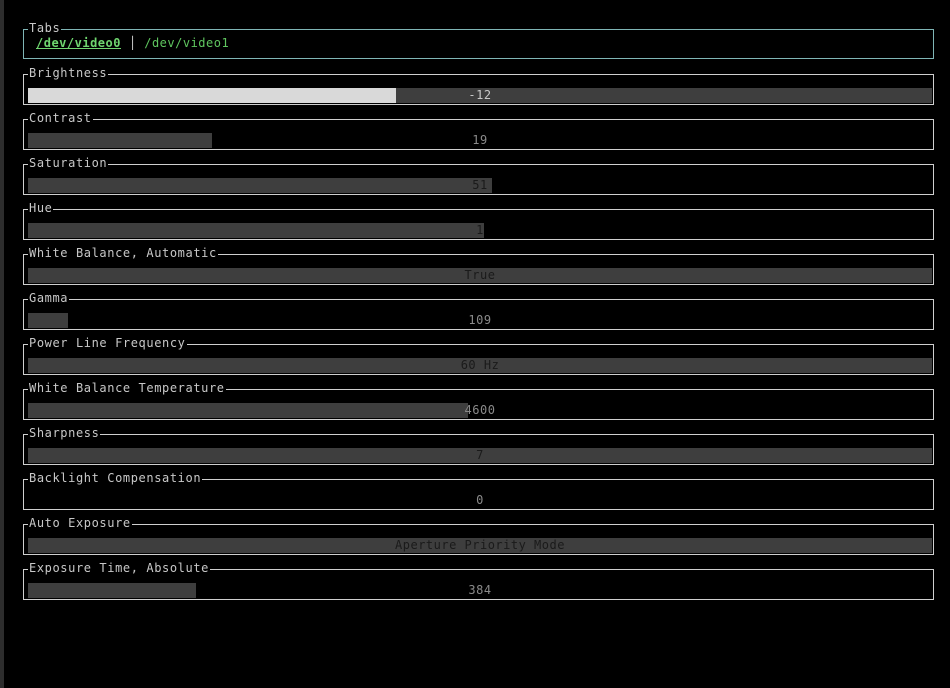 This screenshot has height=688, width=950. Describe the element at coordinates (119, 568) in the screenshot. I see `control-title: Exposure Time, Absolute` at that location.